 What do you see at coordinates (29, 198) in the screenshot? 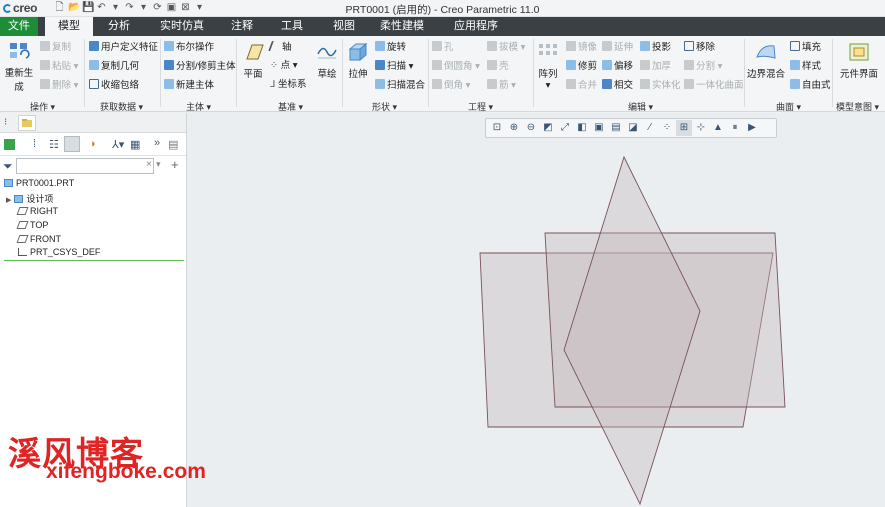
I see `tree-item-design-items: ▶ 设计项` at bounding box center [29, 198].